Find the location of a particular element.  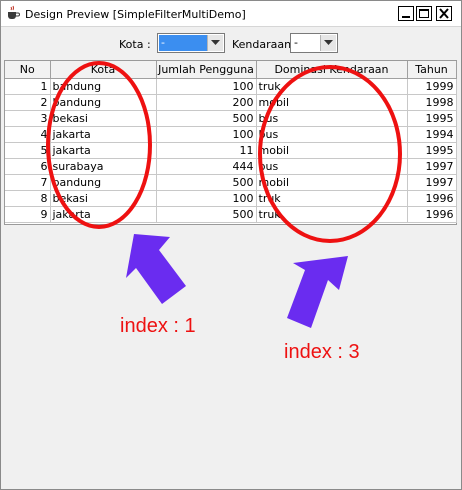

table-row: 6 surabaya 444 bus 1997 is located at coordinates (231, 166).